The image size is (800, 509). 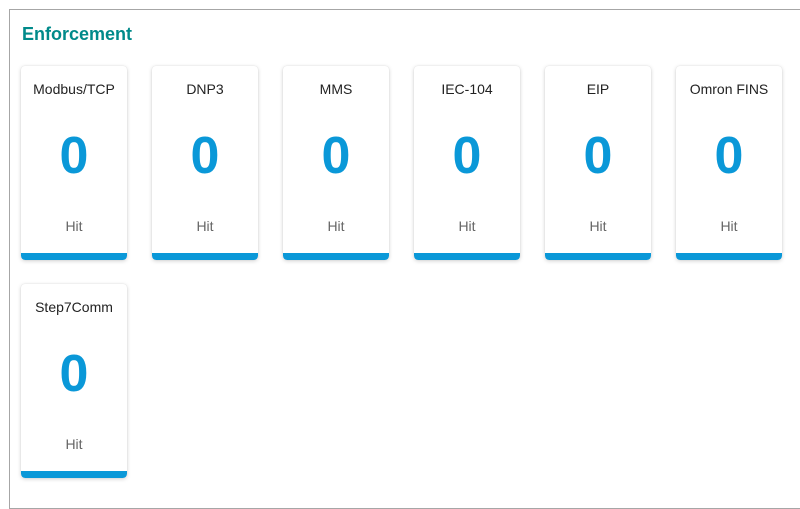 I want to click on card-iec-104: IEC-104 0 Hit, so click(x=467, y=163).